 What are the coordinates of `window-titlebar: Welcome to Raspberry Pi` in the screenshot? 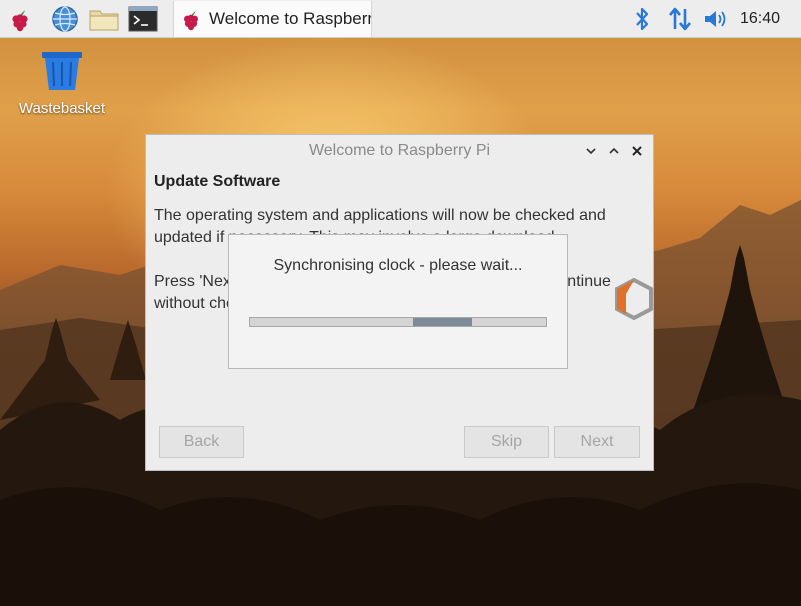 It's located at (399, 151).